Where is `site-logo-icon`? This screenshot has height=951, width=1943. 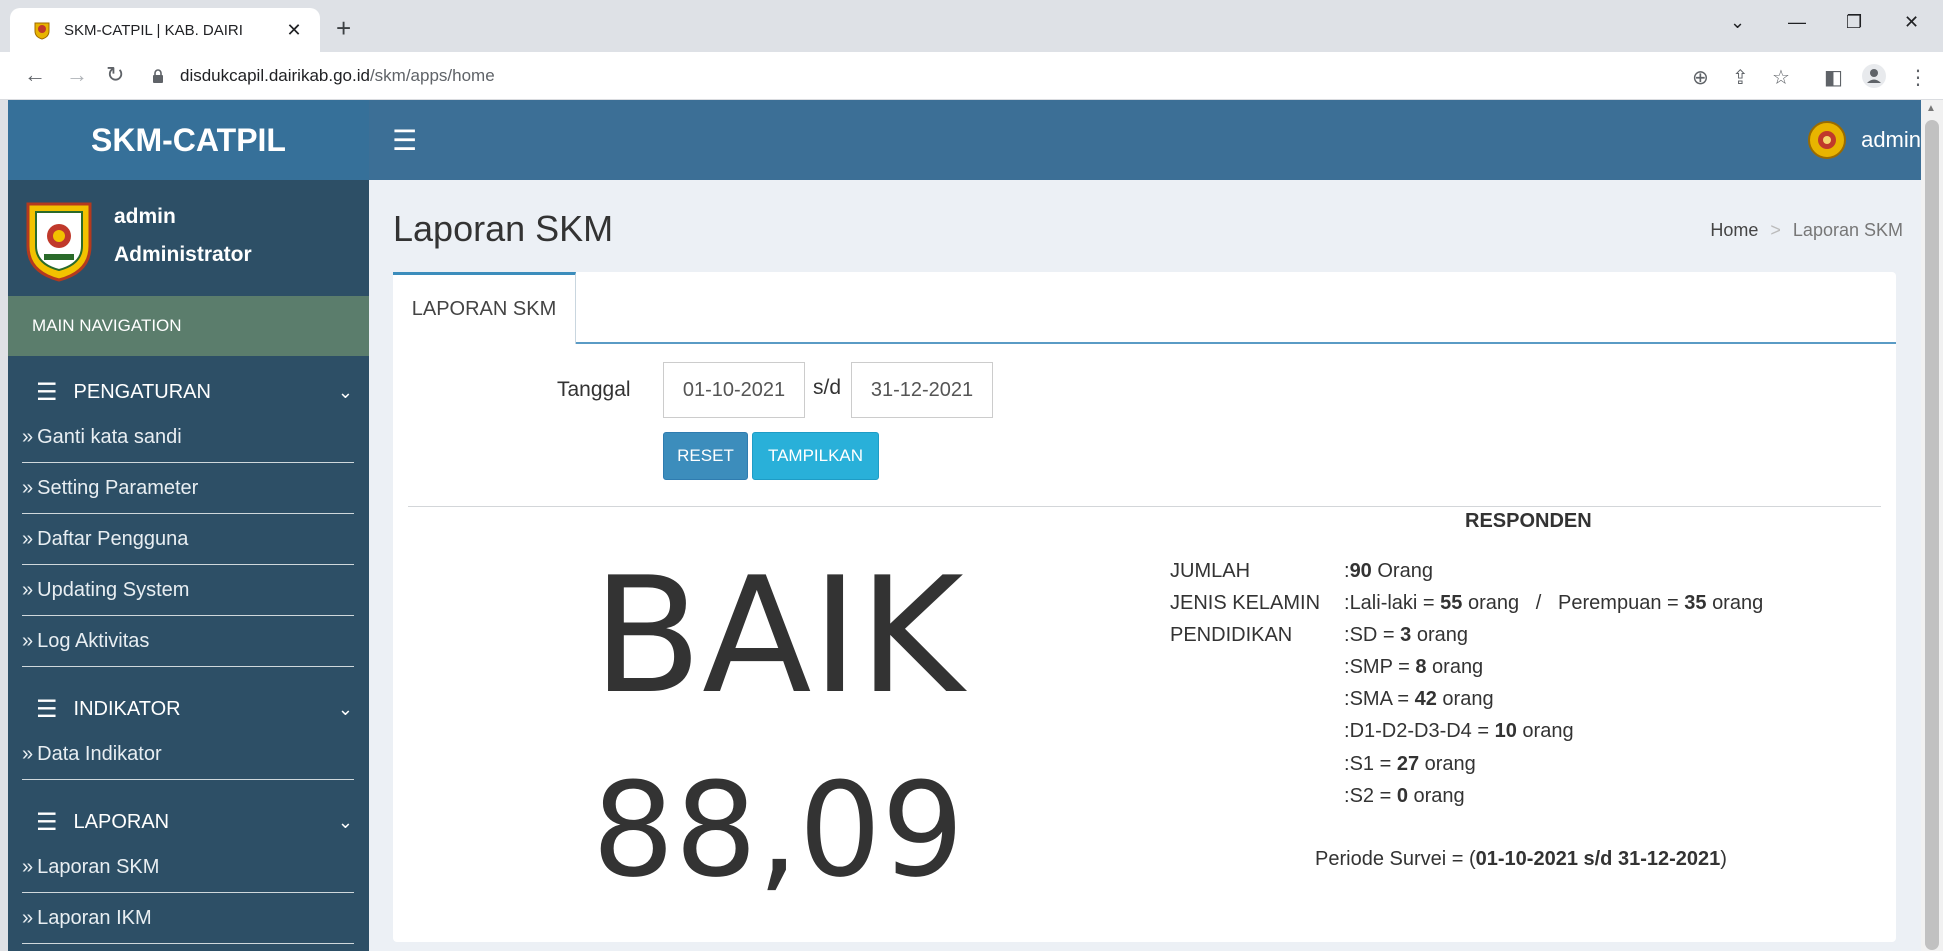
site-logo-icon is located at coordinates (42, 31).